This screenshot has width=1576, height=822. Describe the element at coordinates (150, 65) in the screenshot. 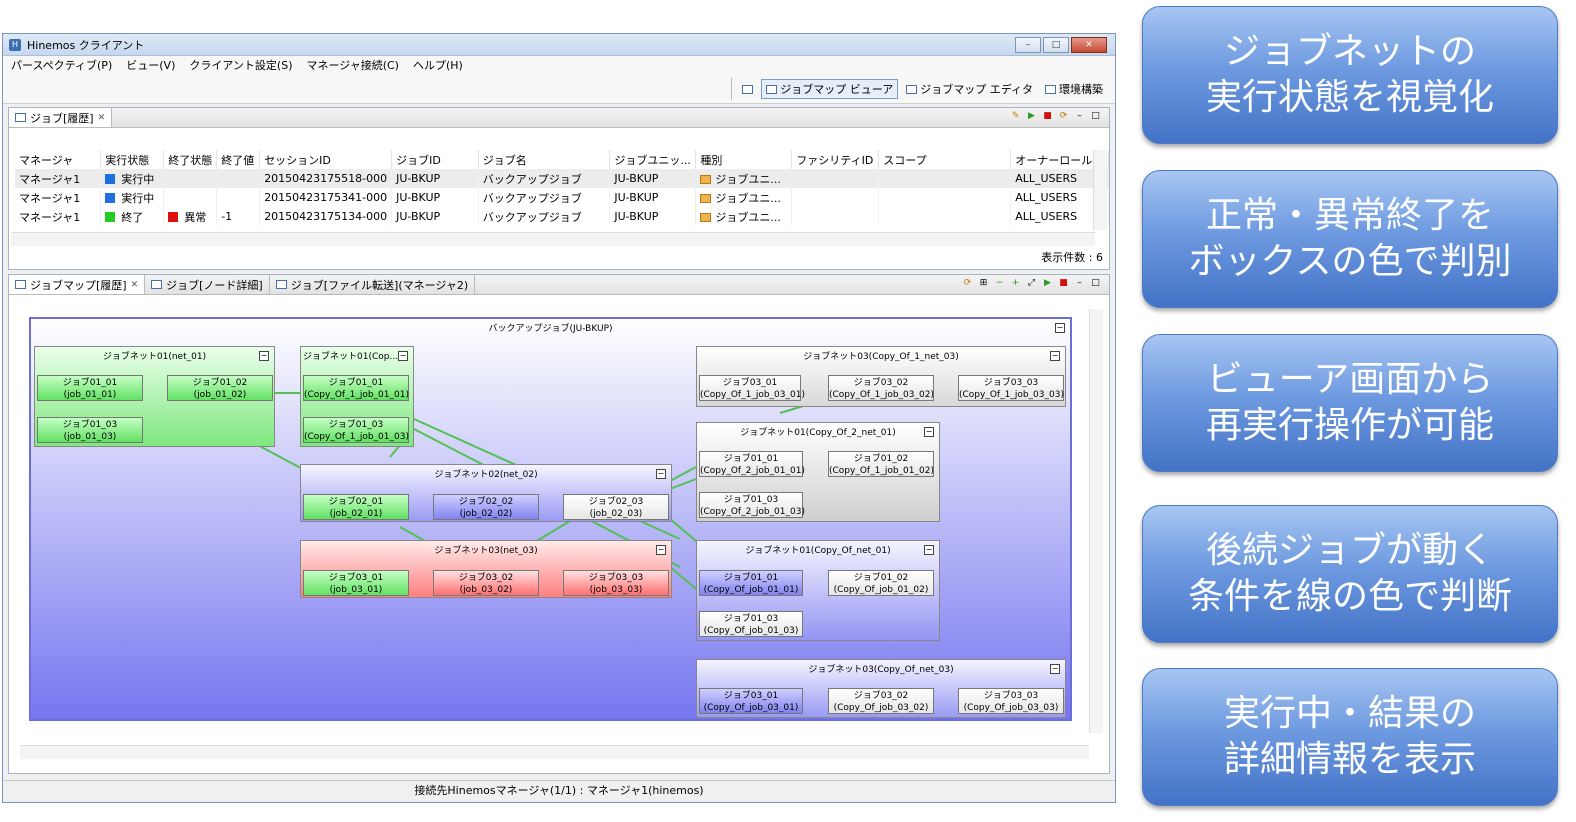

I see `menu-view: ビュー(V)` at that location.